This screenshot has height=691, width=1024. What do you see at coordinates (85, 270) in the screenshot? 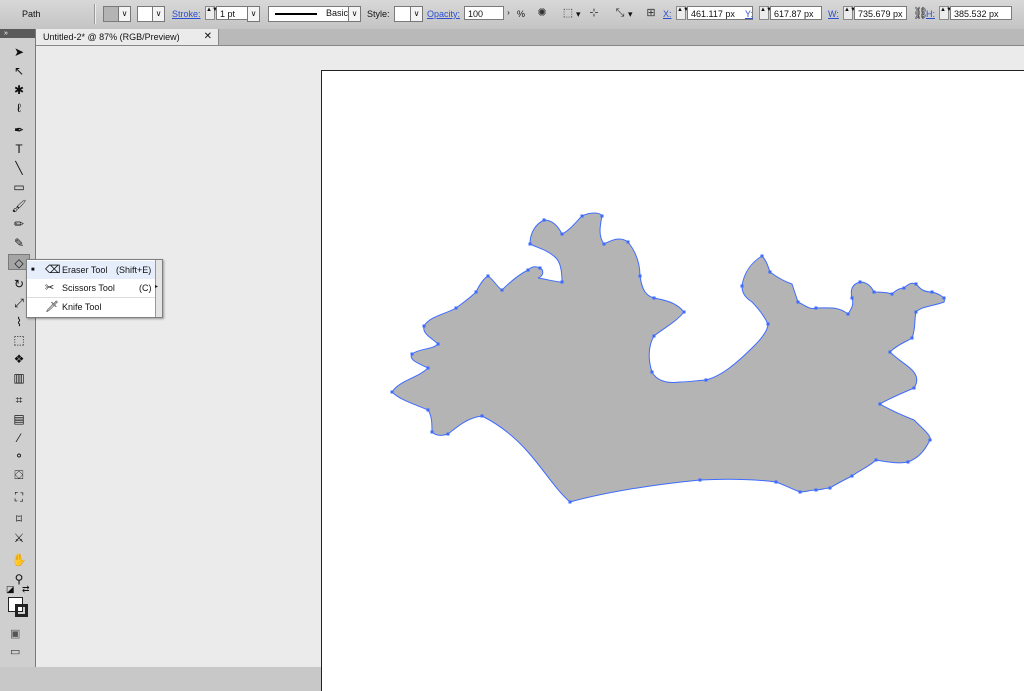
I see `eraser-tool-label: Eraser Tool` at bounding box center [85, 270].